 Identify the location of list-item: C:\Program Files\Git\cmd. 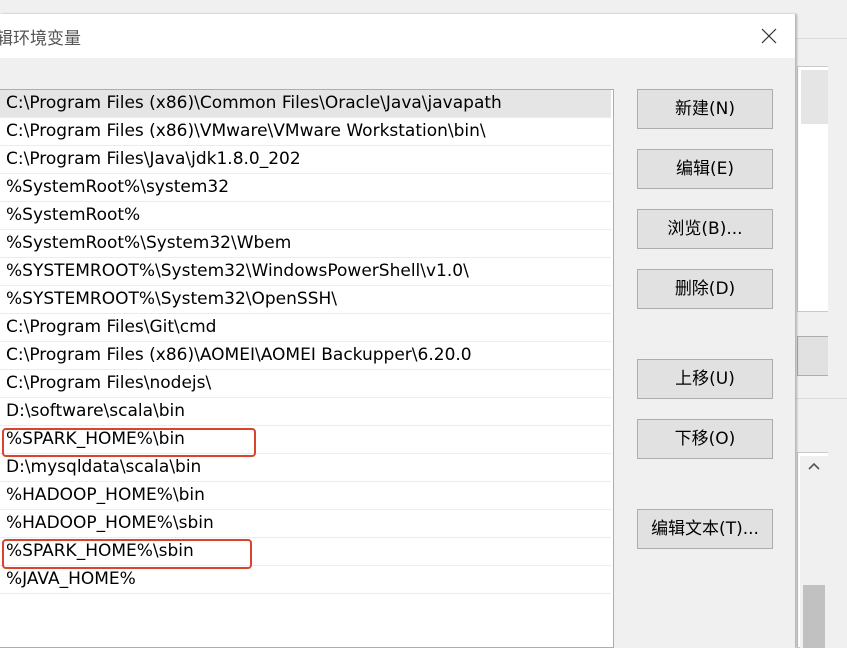
(305, 328).